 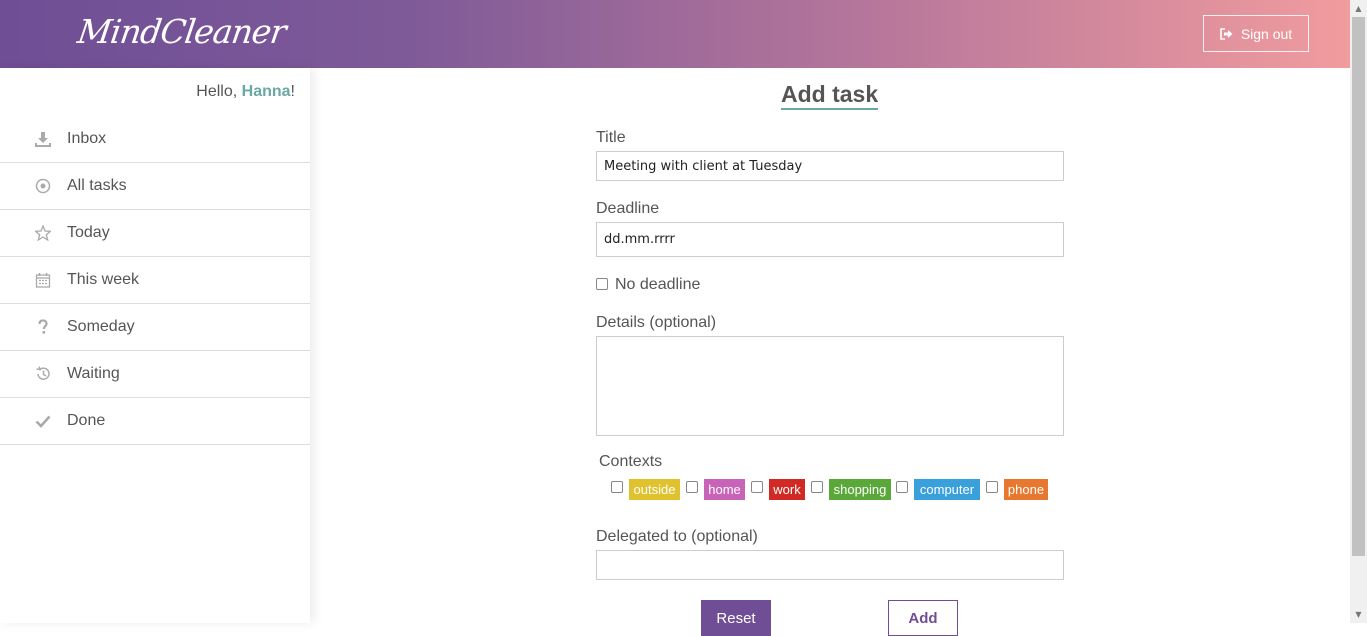 I want to click on greeting: Hello, Hanna!, so click(x=245, y=92).